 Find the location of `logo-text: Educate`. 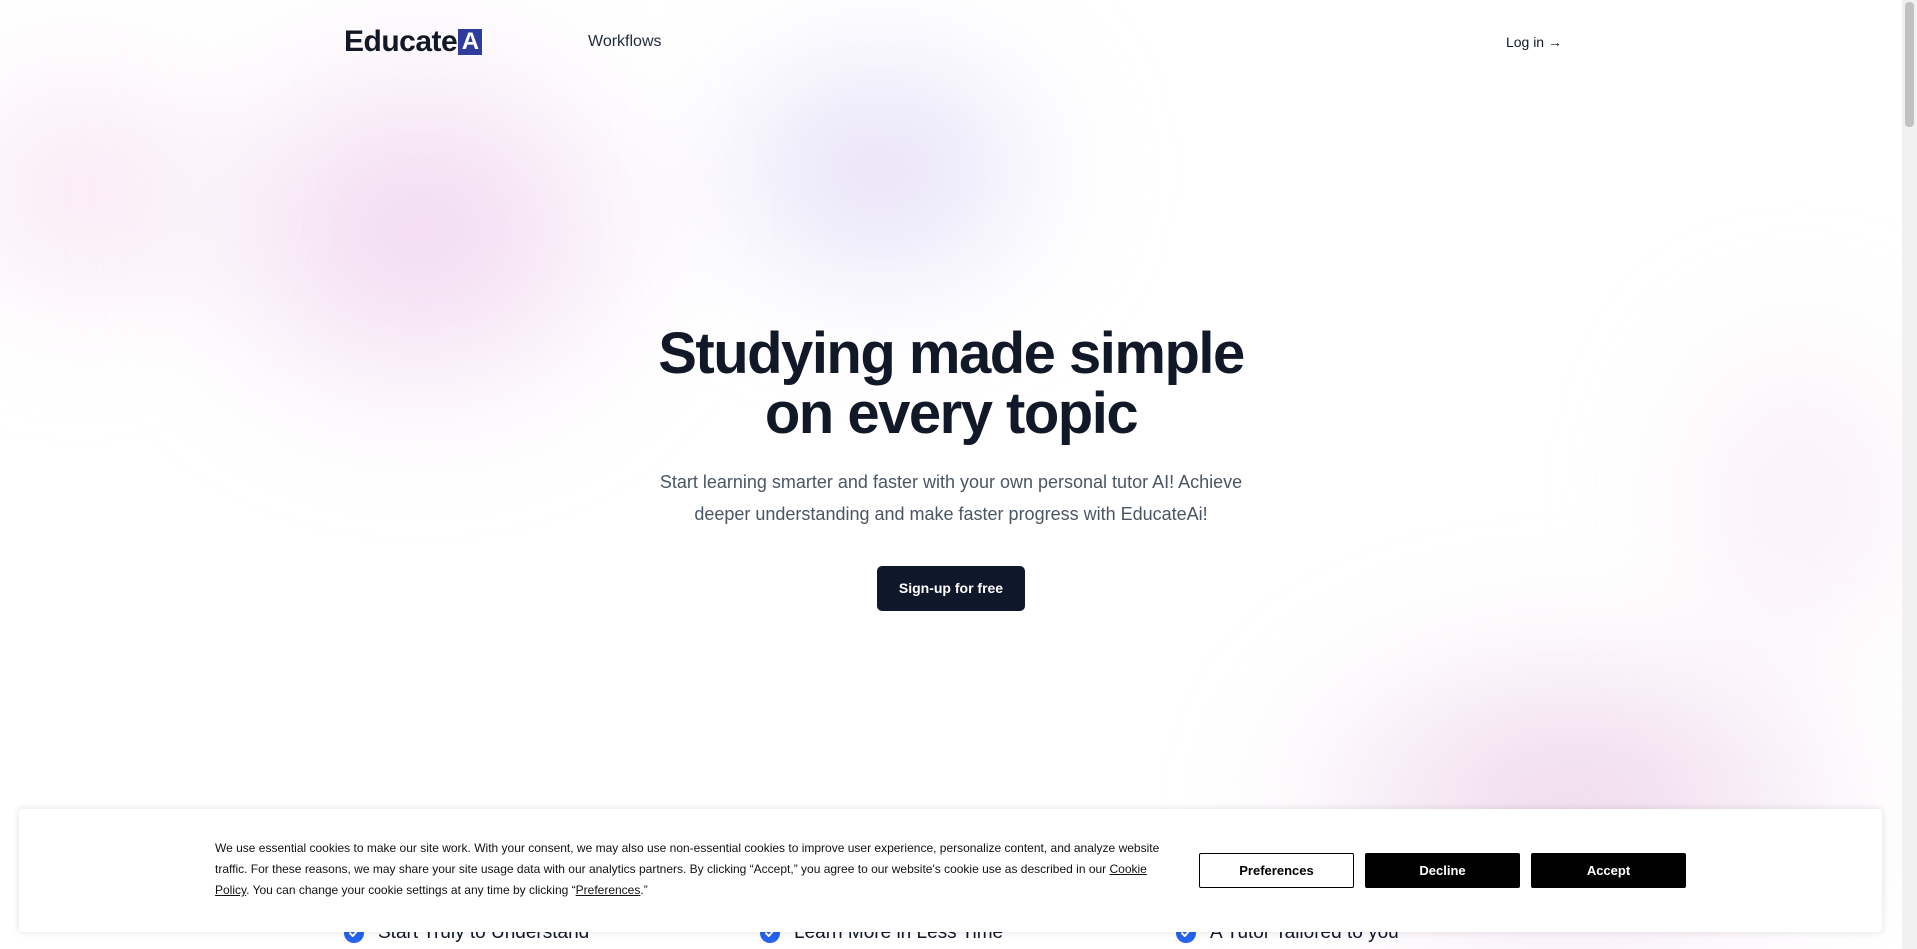

logo-text: Educate is located at coordinates (401, 41).